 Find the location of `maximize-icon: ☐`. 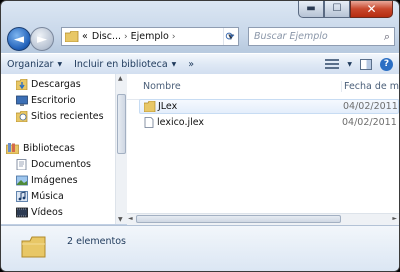

maximize-icon: ☐ is located at coordinates (337, 8).